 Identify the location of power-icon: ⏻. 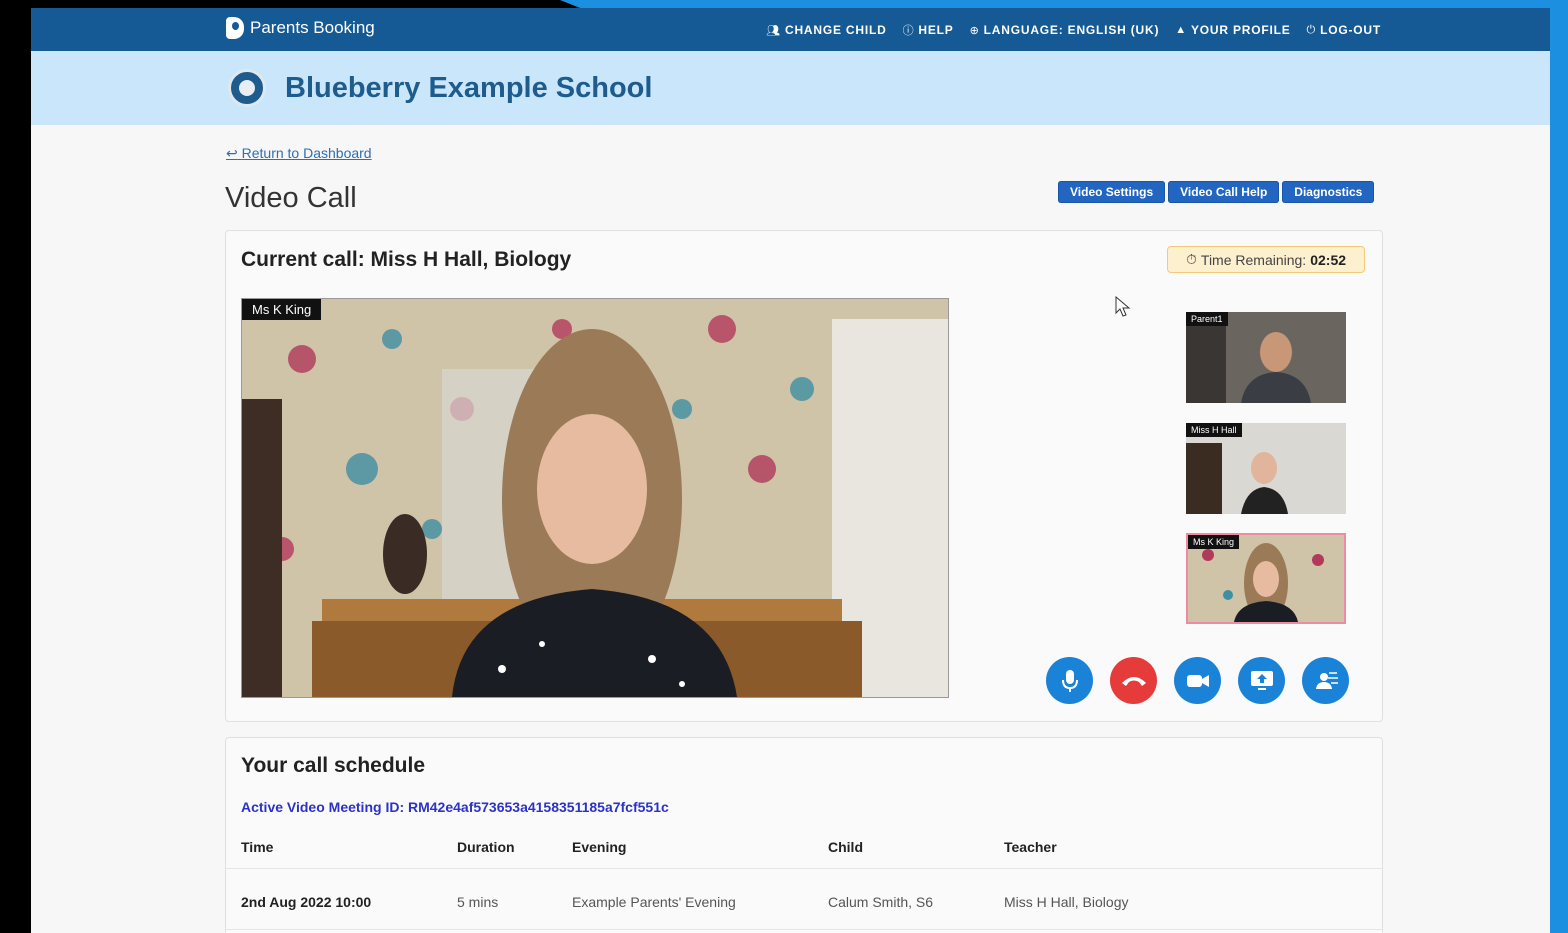
(1311, 29).